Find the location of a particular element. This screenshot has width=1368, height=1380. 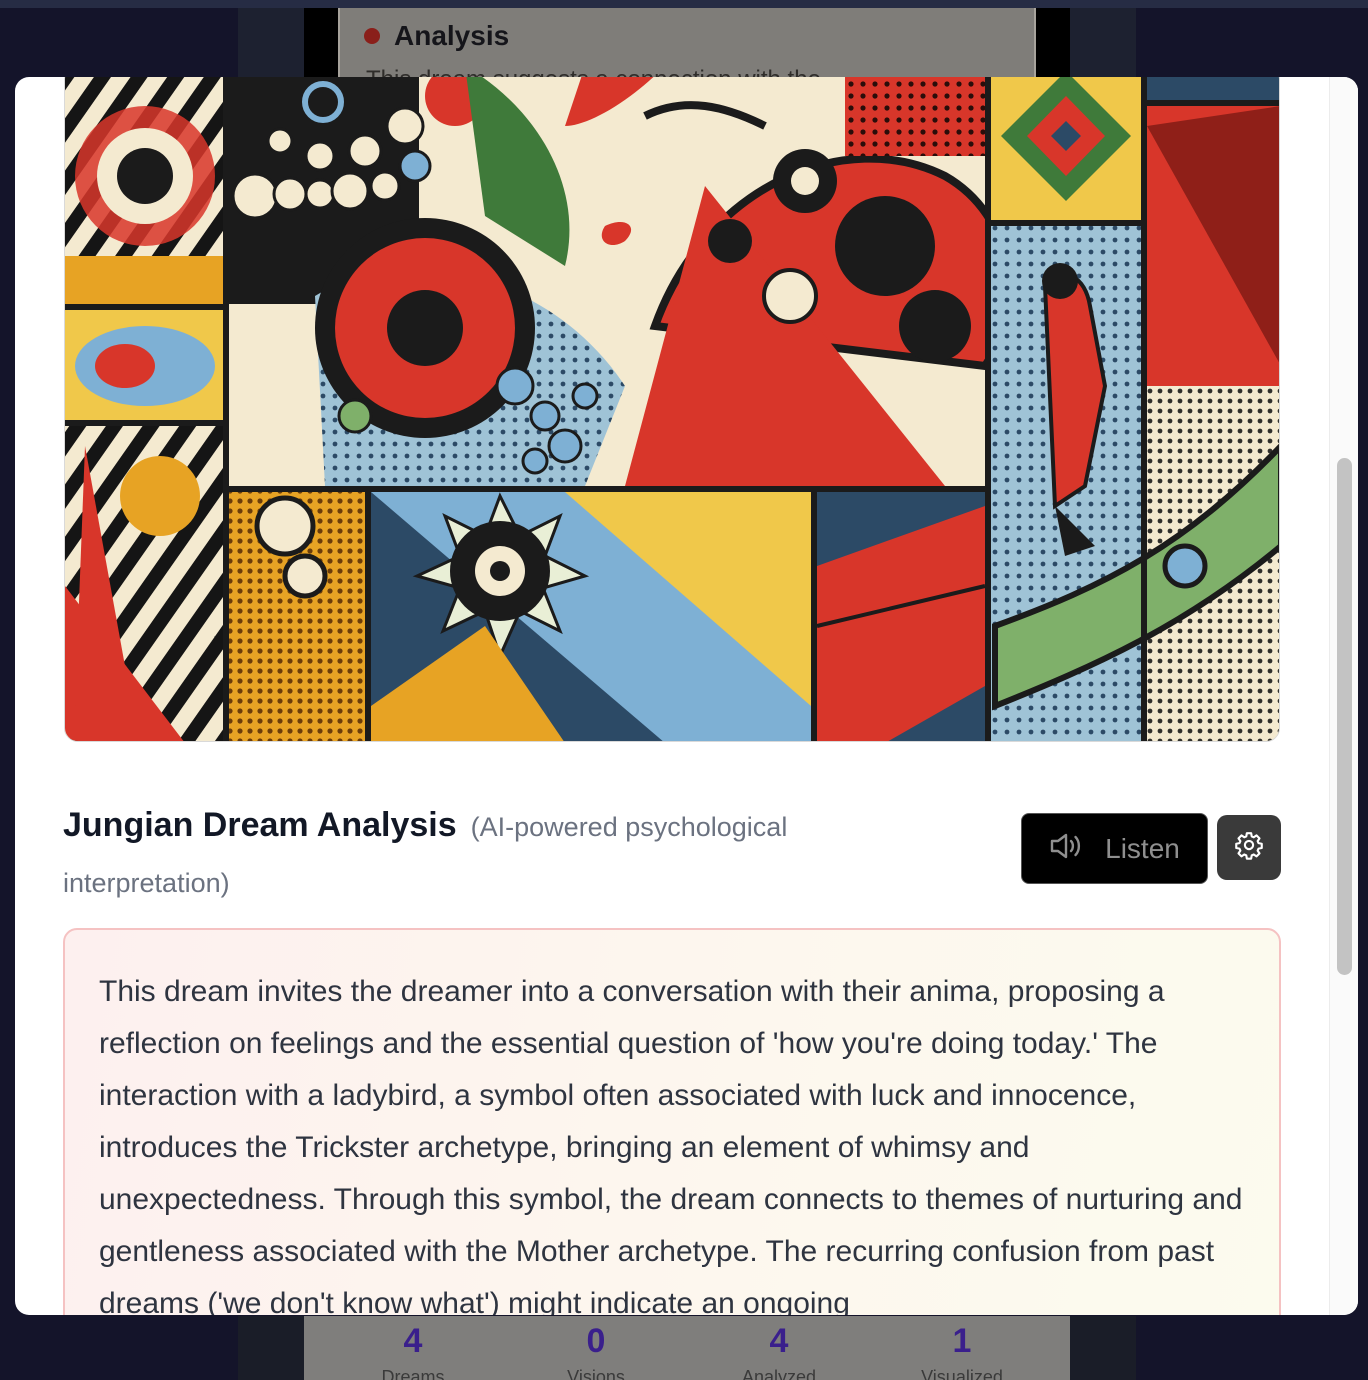

settings-button is located at coordinates (1249, 847).